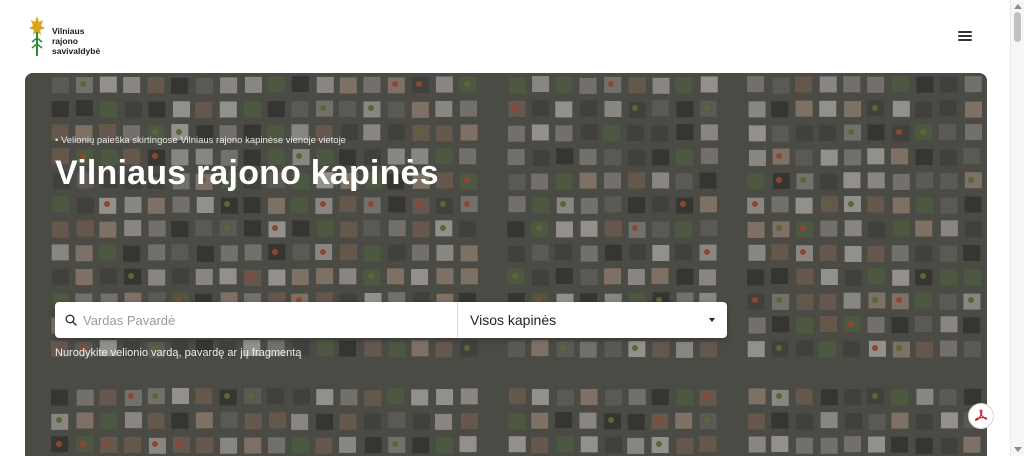 The height and width of the screenshot is (456, 1024). What do you see at coordinates (68, 31) in the screenshot?
I see `logo-line-1: Vilniaus` at bounding box center [68, 31].